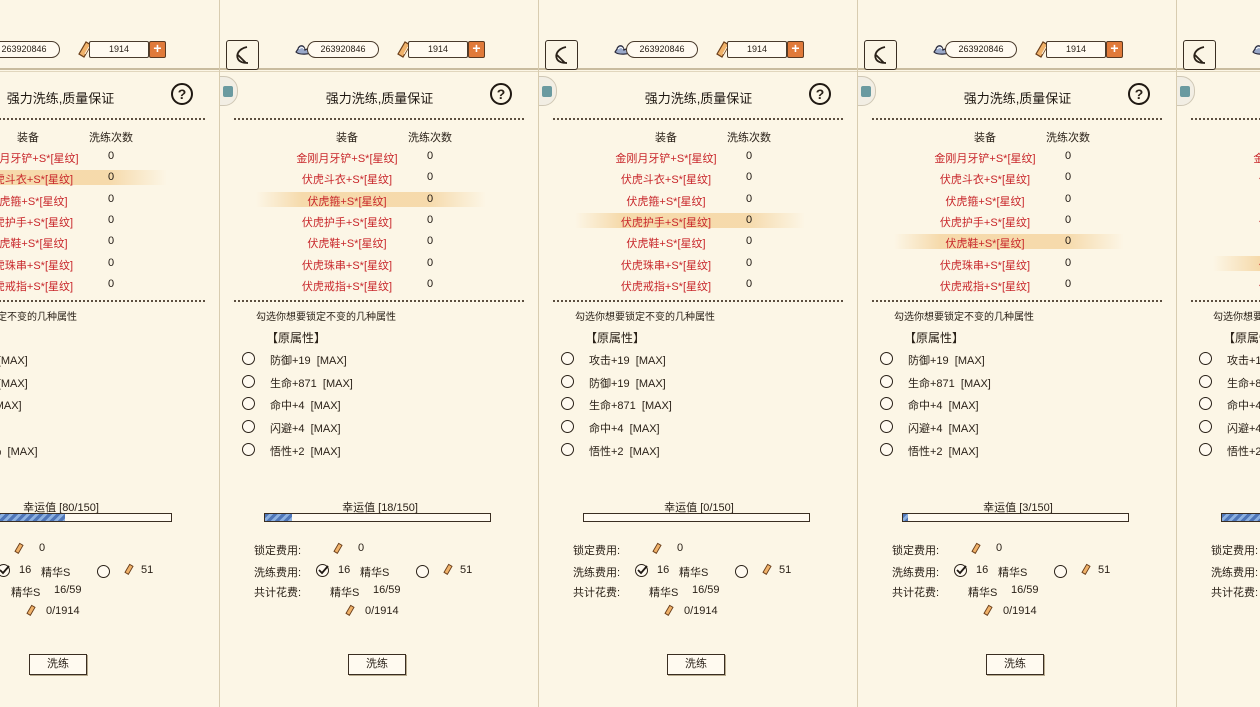 Image resolution: width=1260 pixels, height=707 pixels. Describe the element at coordinates (91, 428) in the screenshot. I see `attribute-option: 攻击+10` at that location.